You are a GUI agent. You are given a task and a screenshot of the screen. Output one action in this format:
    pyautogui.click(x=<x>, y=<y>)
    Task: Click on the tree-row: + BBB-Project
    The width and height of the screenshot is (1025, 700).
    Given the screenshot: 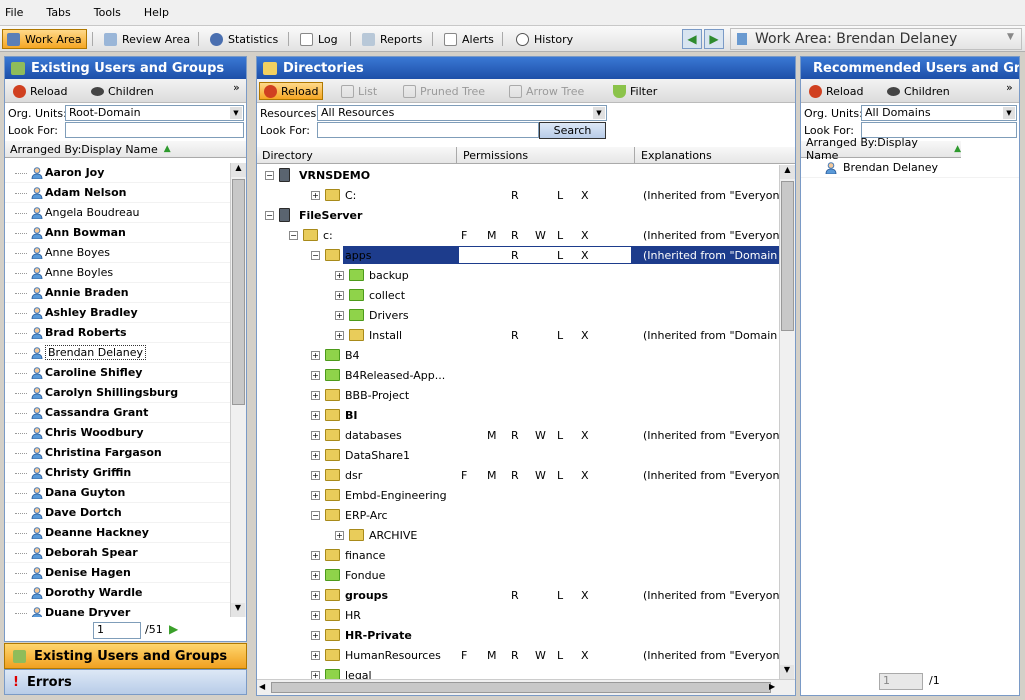 What is the action you would take?
    pyautogui.click(x=517, y=395)
    